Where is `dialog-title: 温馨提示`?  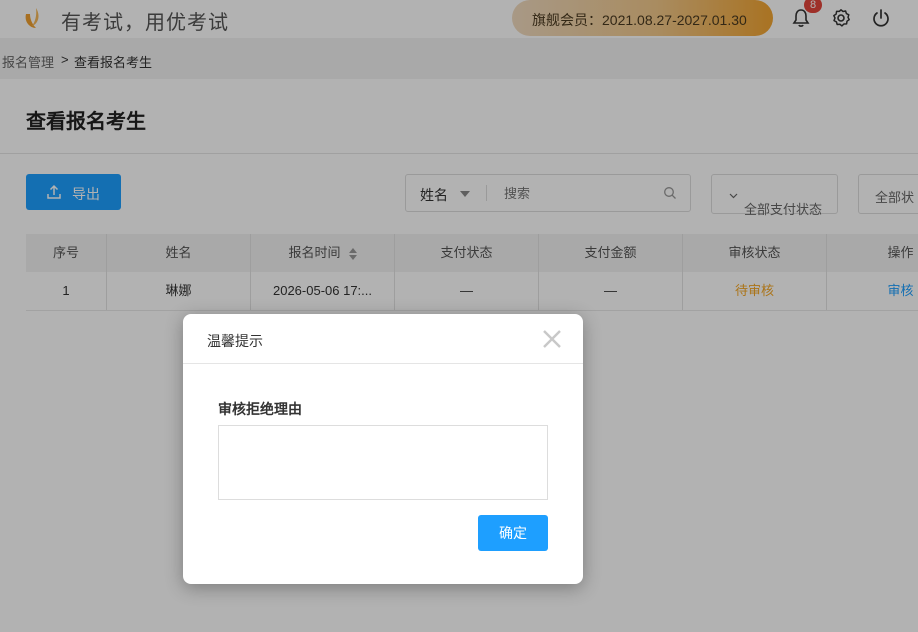
dialog-title: 温馨提示 is located at coordinates (235, 341).